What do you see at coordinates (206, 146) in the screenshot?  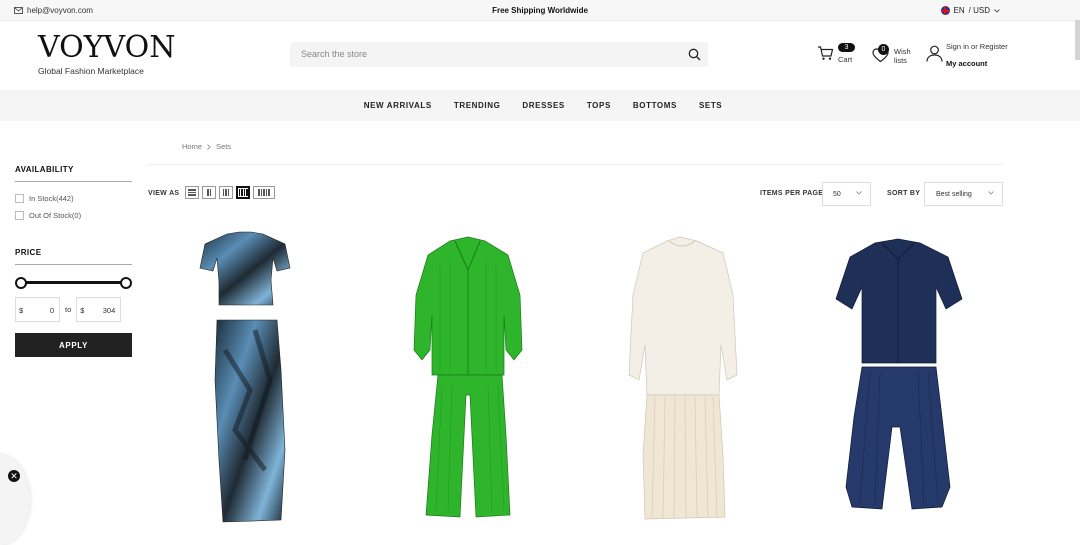 I see `breadcrumb: Home Sets` at bounding box center [206, 146].